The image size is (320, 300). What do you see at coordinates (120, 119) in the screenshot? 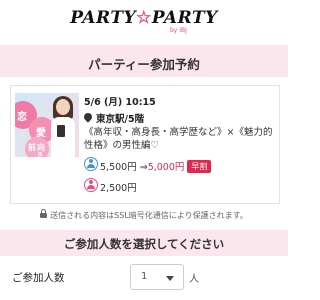
I see `party-place-text: 東京駅/5階` at bounding box center [120, 119].